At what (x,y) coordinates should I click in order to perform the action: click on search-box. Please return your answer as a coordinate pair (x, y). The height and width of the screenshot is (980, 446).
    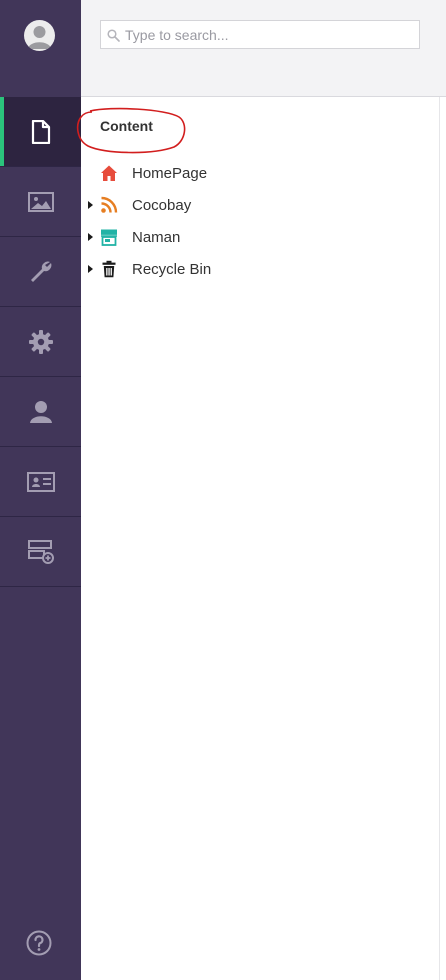
    Looking at the image, I should click on (260, 34).